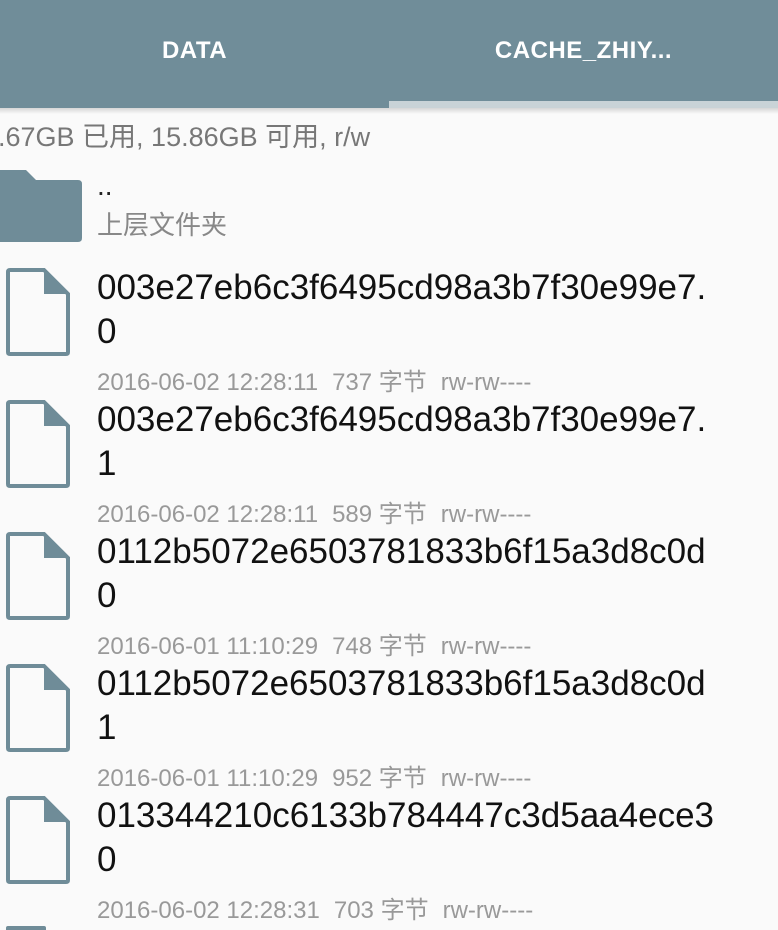 The width and height of the screenshot is (778, 930). Describe the element at coordinates (402, 441) in the screenshot. I see `file-name: 003e27eb6c3f6495cd98a3b7f30e99e7. 1` at that location.